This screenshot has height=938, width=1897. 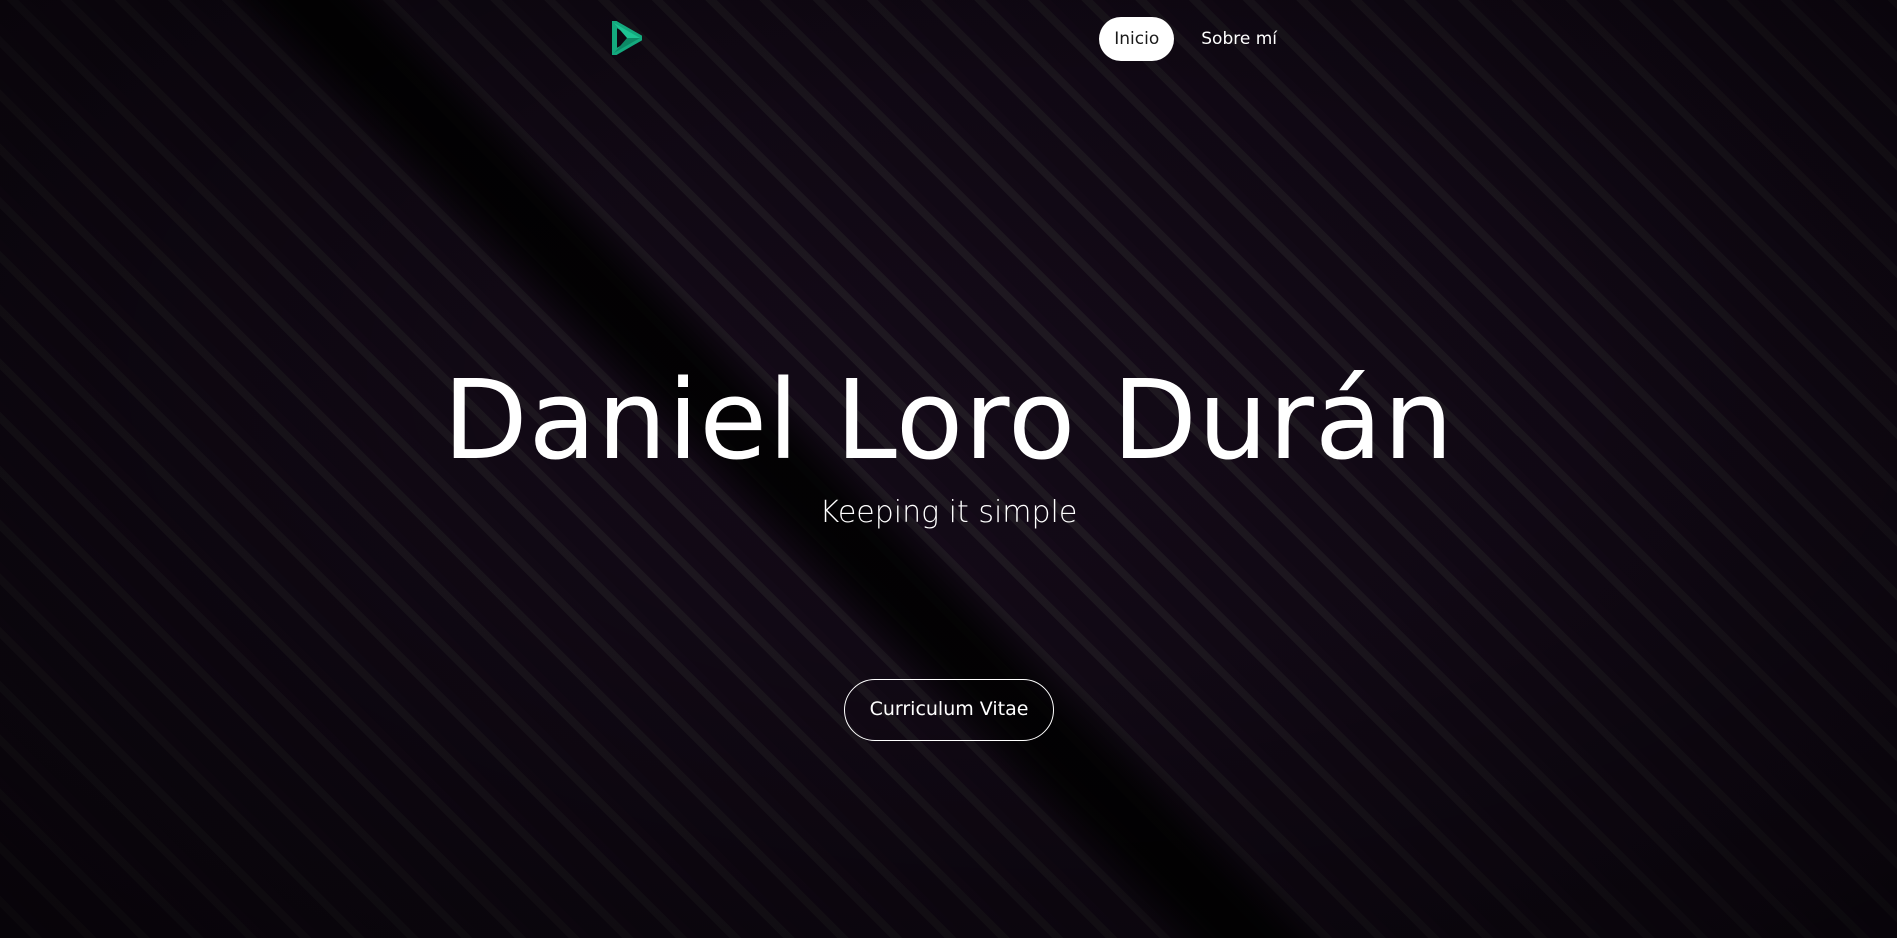 I want to click on curriculum-vitae-button: Curriculum Vitae, so click(x=949, y=710).